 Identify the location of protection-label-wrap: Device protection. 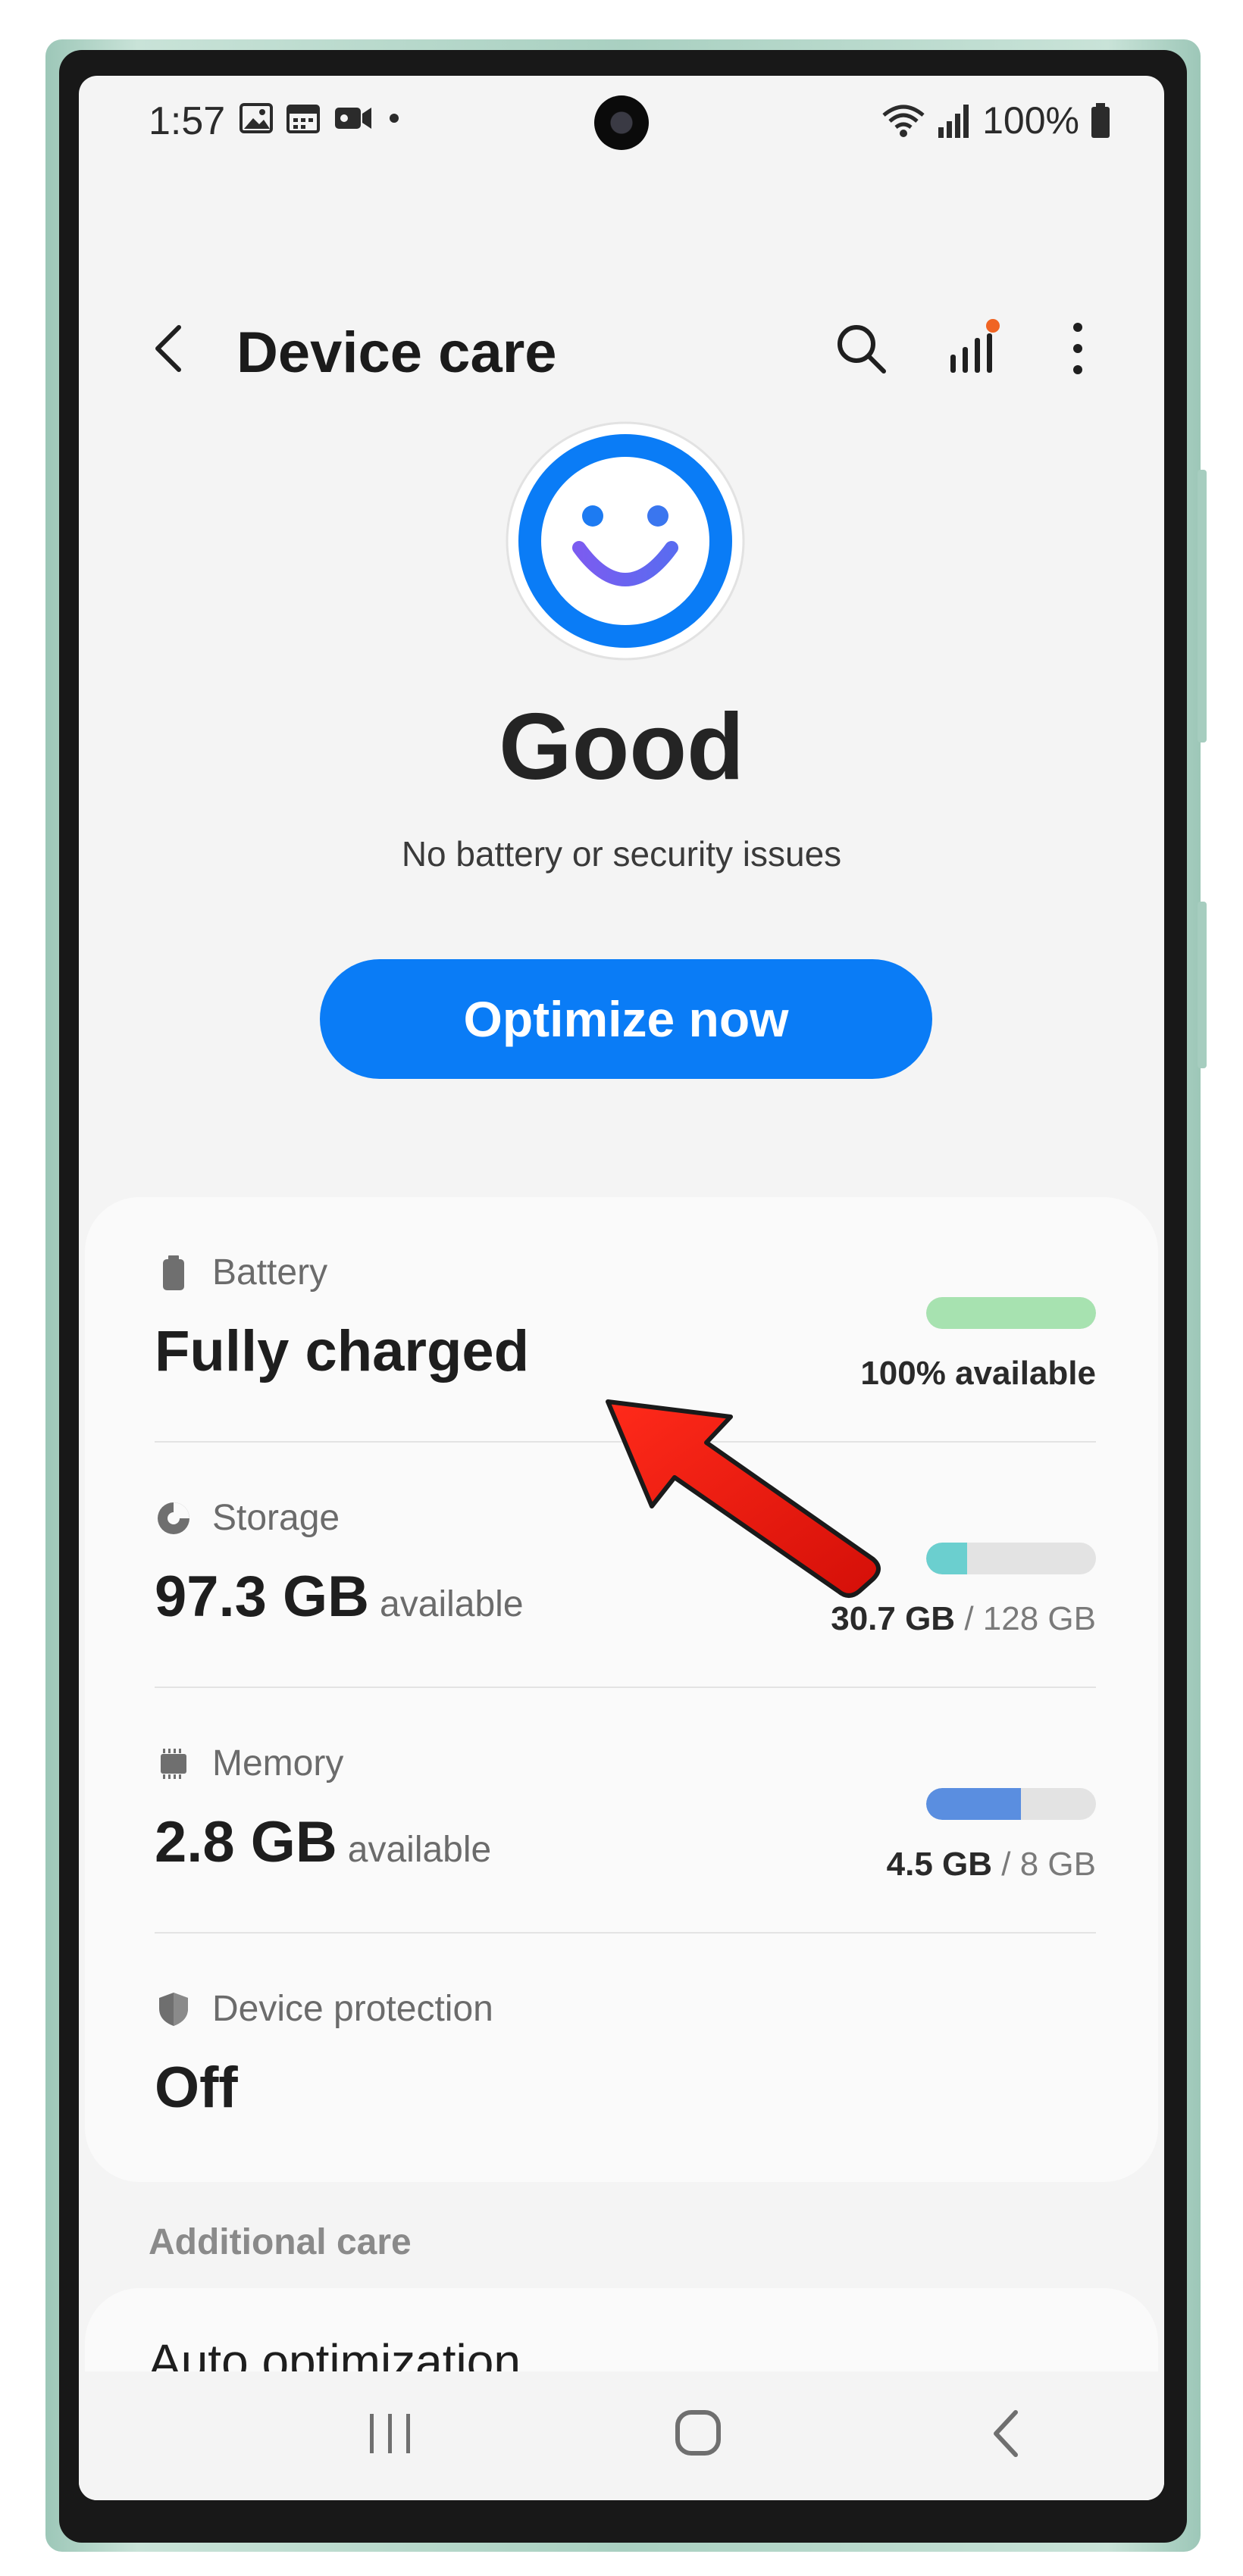
(324, 2009).